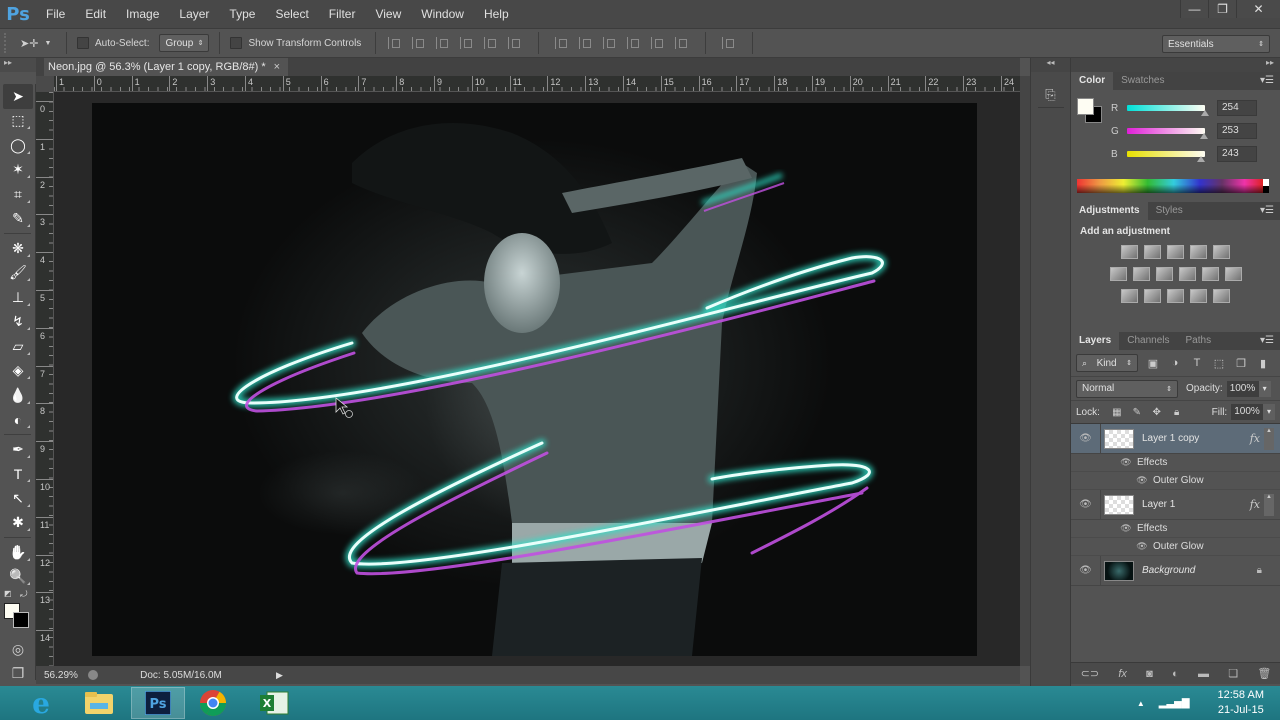  I want to click on gradient-map-icon, so click(1221, 296).